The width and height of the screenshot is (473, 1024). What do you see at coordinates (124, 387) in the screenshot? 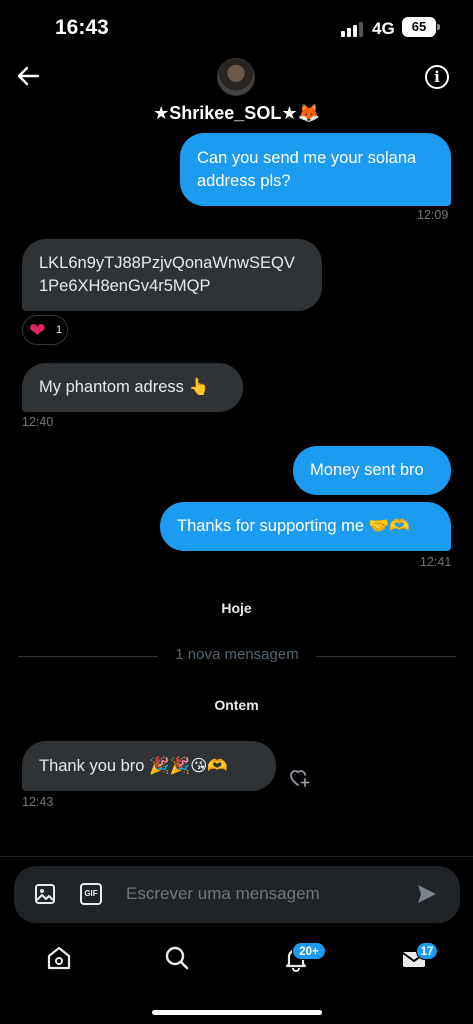
I see `message-text: My phantom adress 👆` at bounding box center [124, 387].